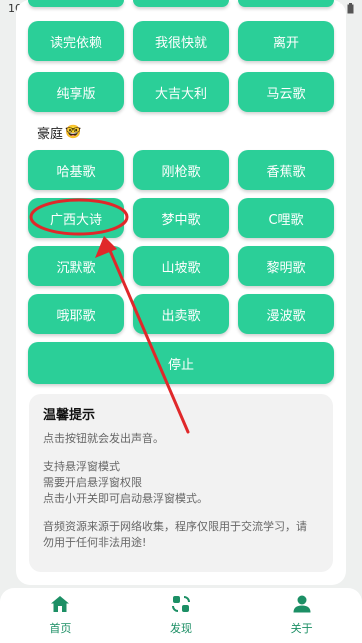 The height and width of the screenshot is (643, 362). What do you see at coordinates (181, 266) in the screenshot?
I see `sound-button: 山坡歌` at bounding box center [181, 266].